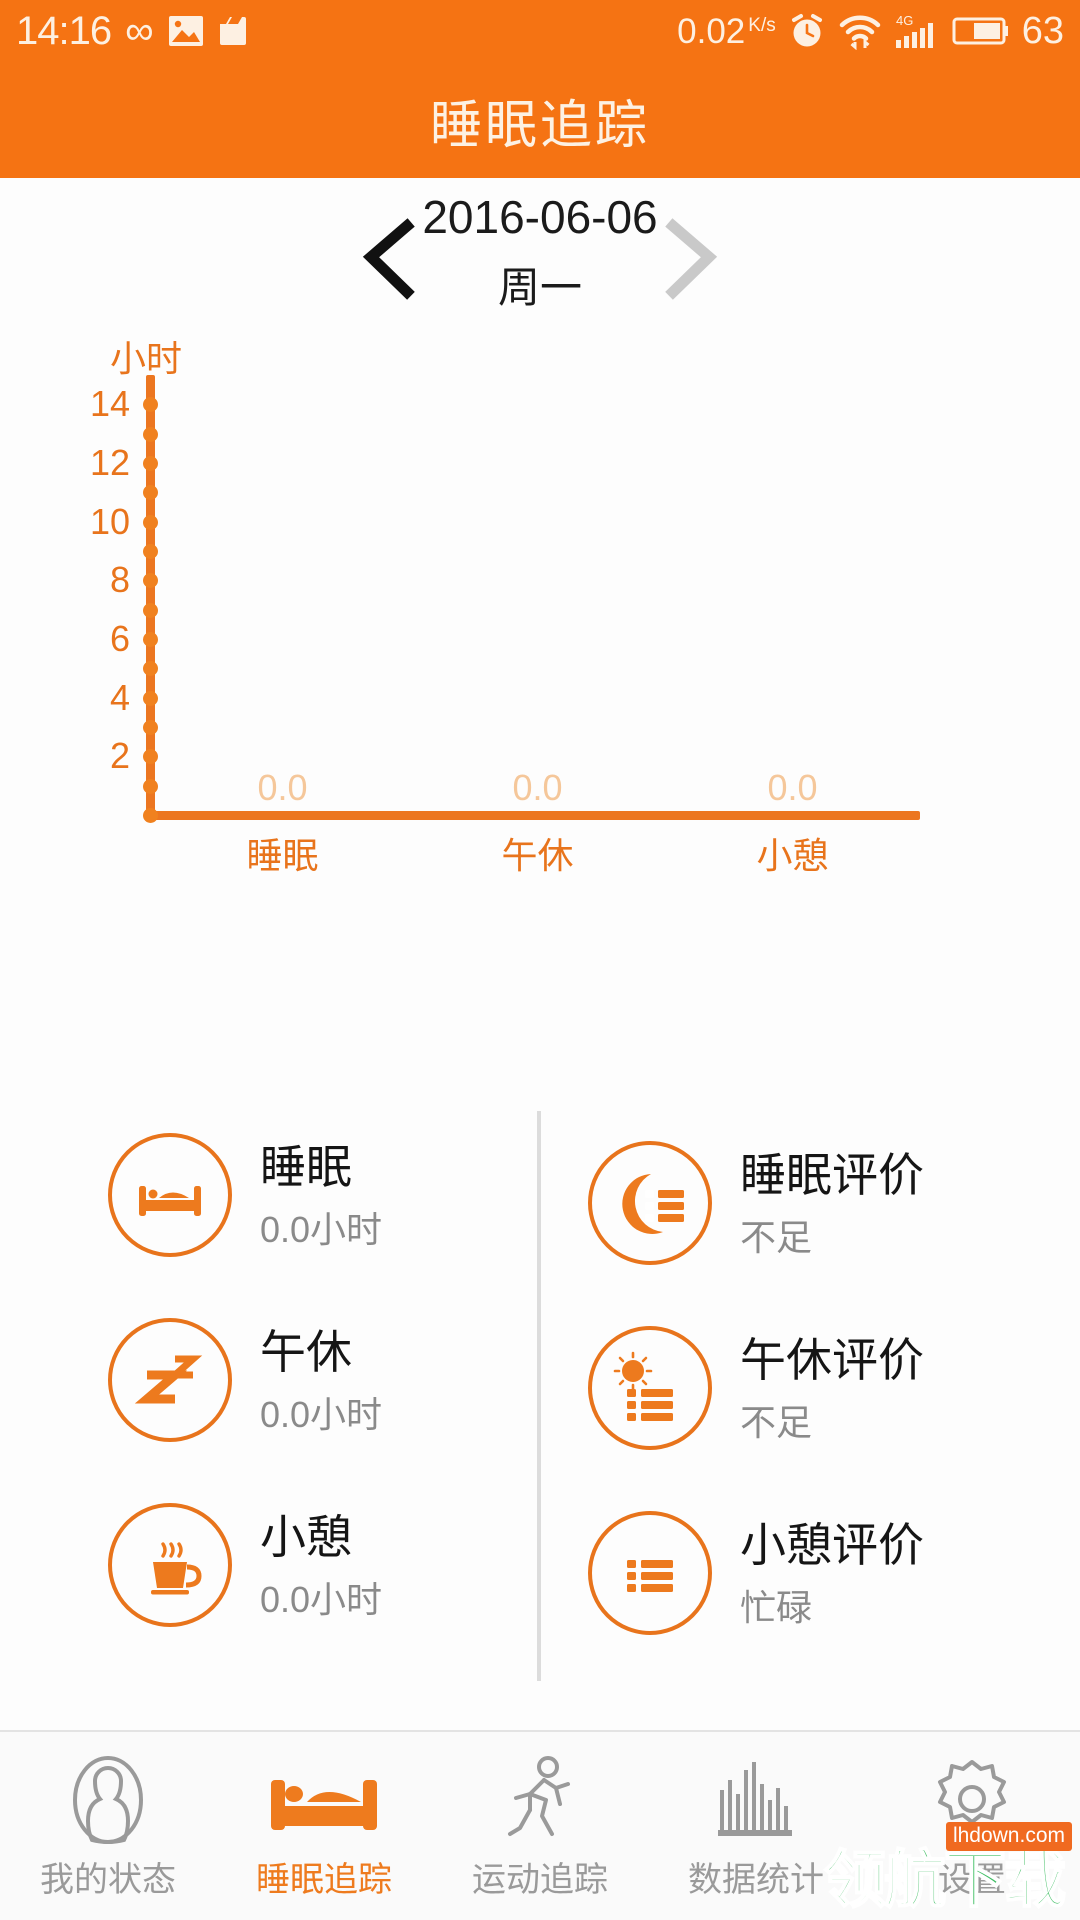  I want to click on date-navigator: 2016-06-06 周一, so click(540, 248).